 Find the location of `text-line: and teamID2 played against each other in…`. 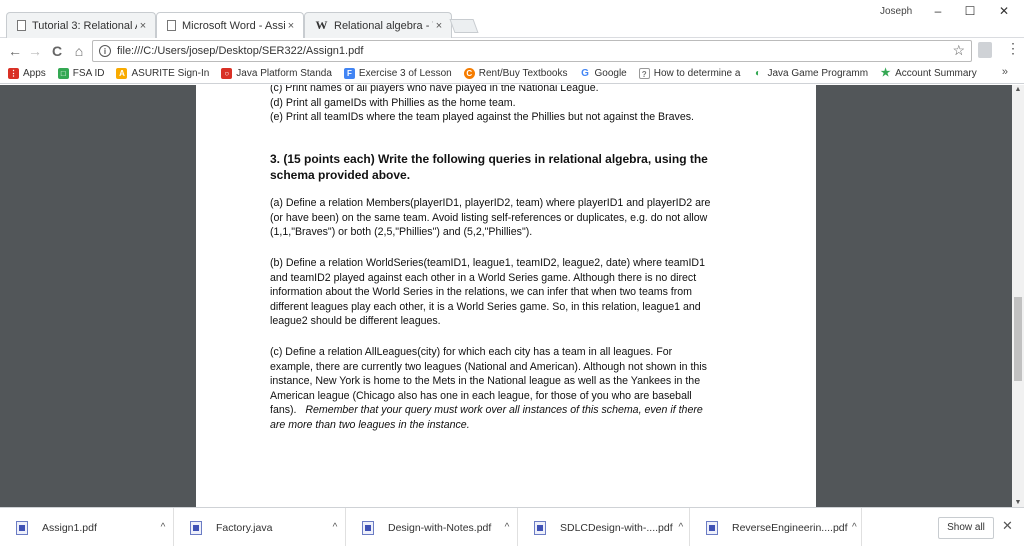

text-line: and teamID2 played against each other in… is located at coordinates (483, 277).